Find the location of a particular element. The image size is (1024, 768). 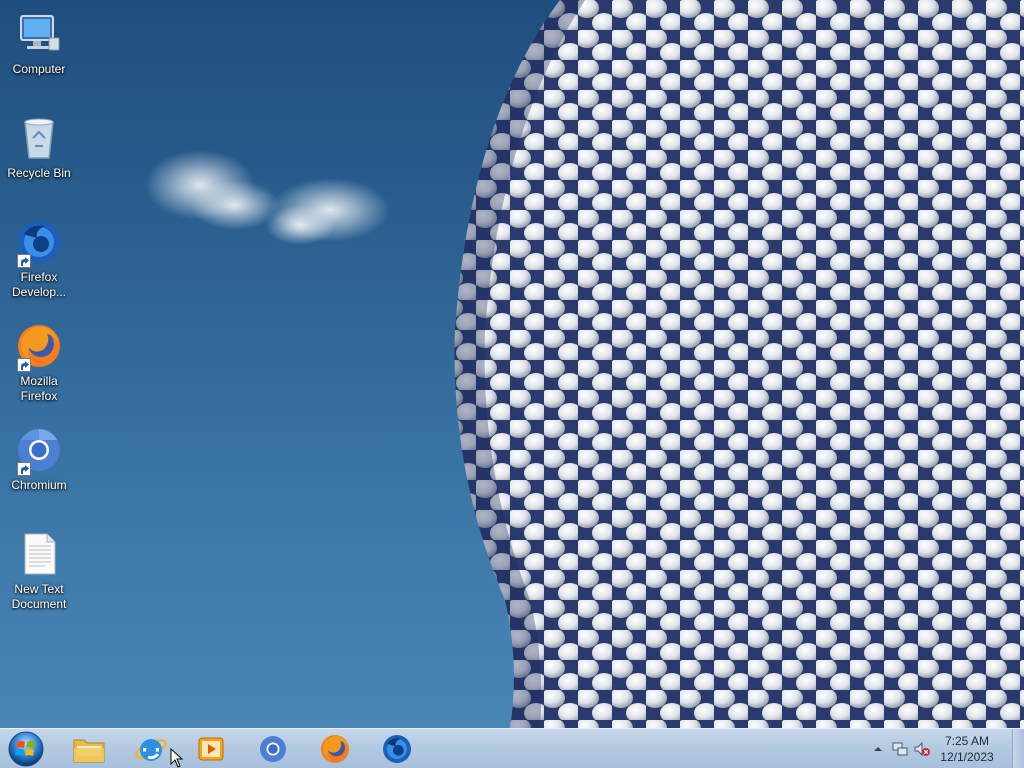

desktop-icon-label: New Text Document is located at coordinates (39, 596).